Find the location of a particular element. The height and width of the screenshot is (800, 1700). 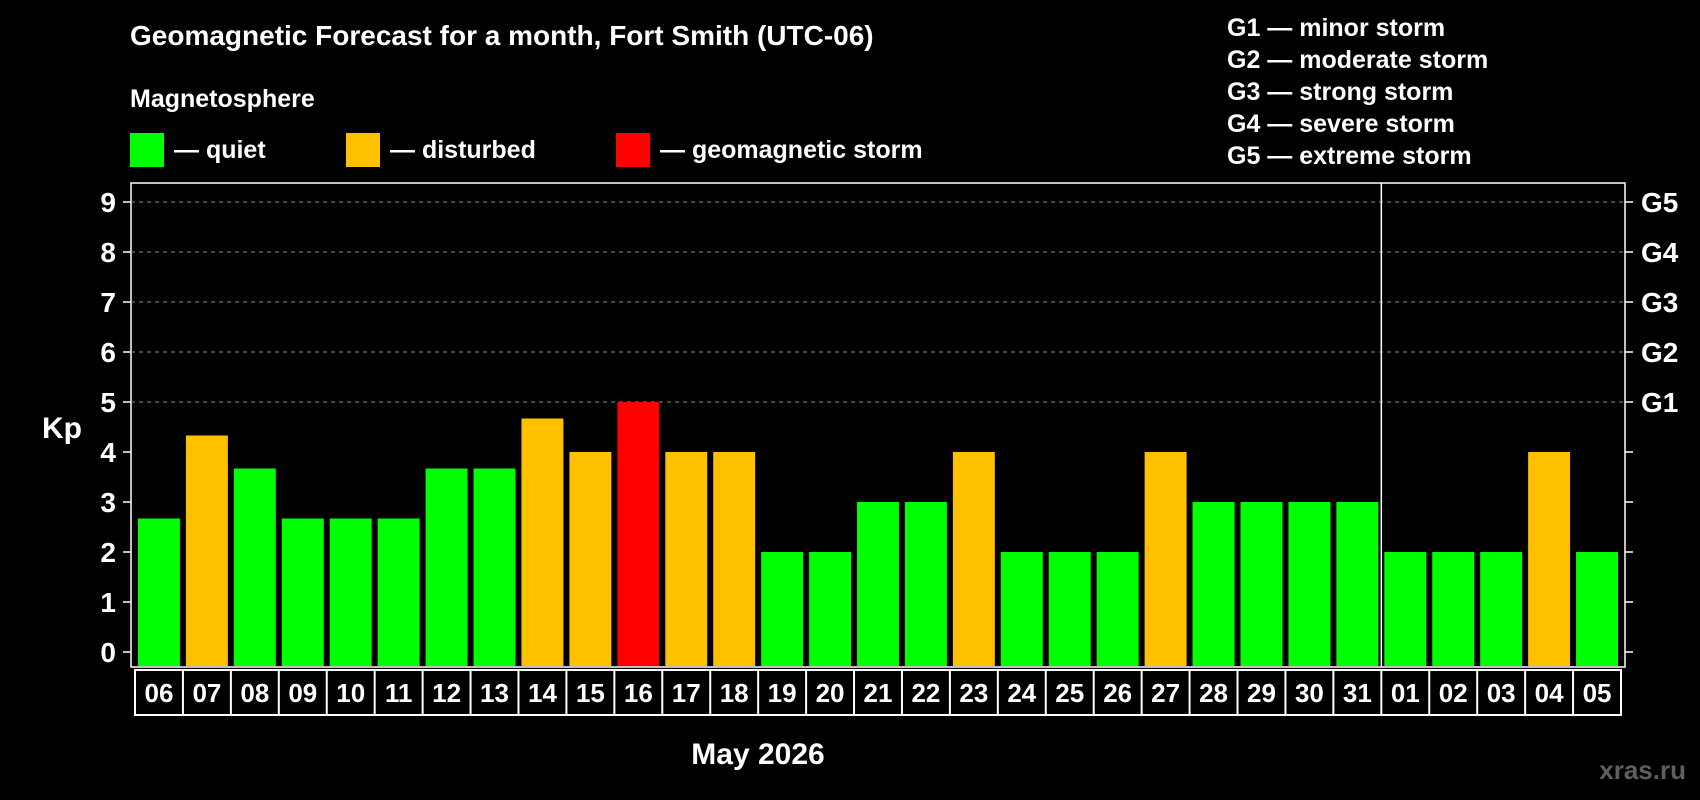

x-tick-label-20: 20 is located at coordinates (830, 693).